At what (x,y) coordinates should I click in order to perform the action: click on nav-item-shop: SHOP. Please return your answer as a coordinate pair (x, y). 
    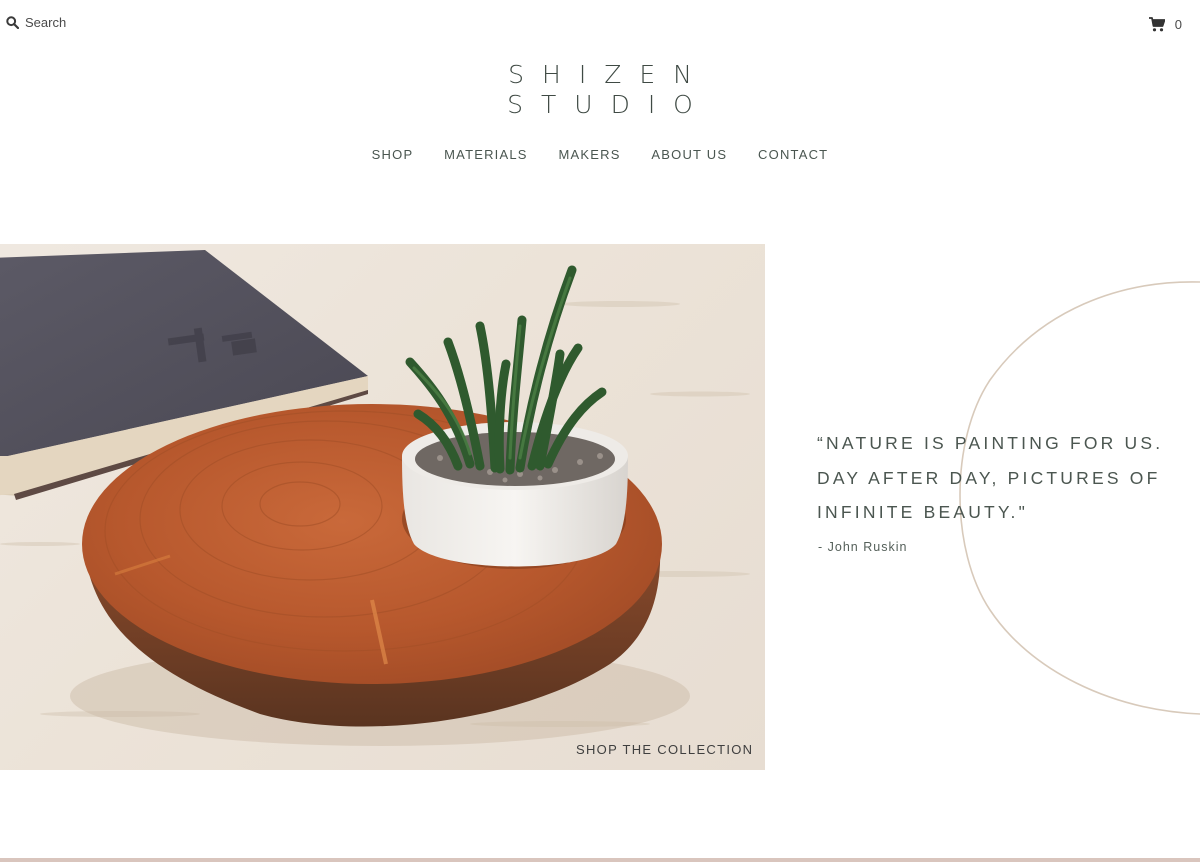
    Looking at the image, I should click on (393, 154).